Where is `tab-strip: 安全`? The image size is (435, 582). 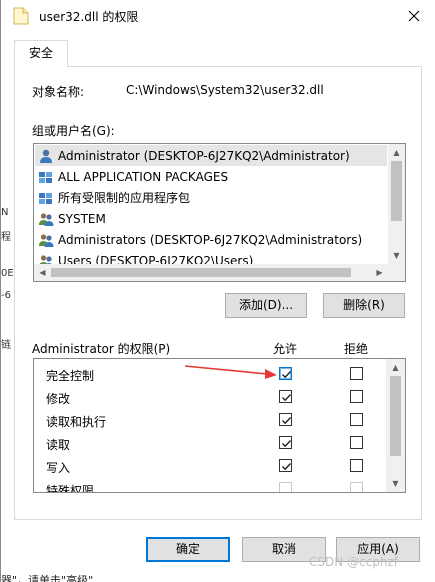 tab-strip: 安全 is located at coordinates (218, 49).